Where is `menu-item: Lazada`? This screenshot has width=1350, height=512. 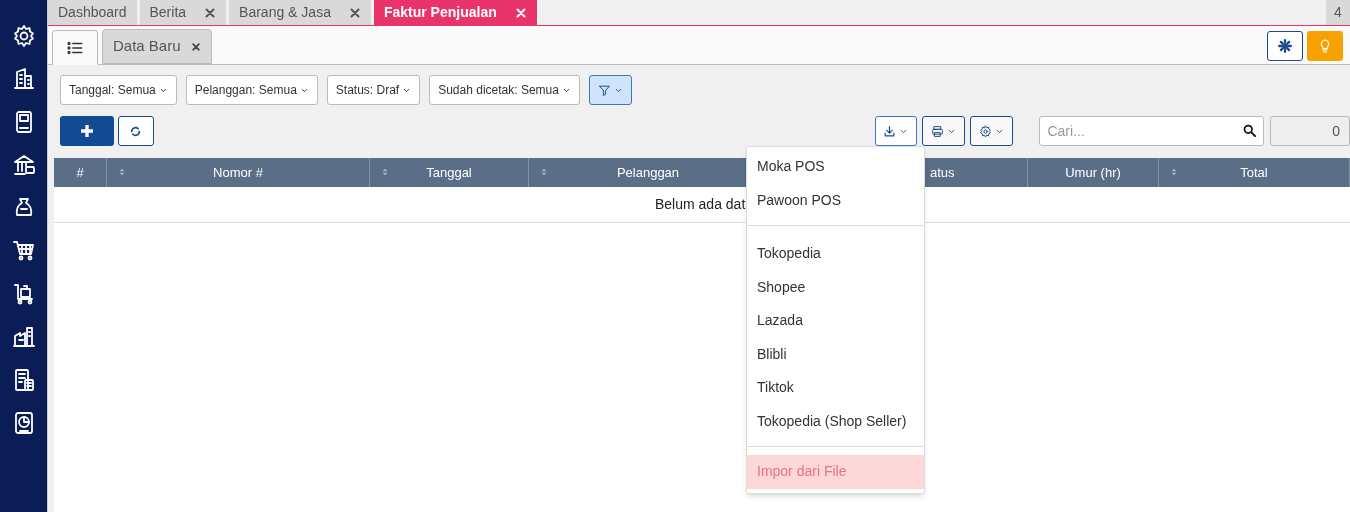
menu-item: Lazada is located at coordinates (835, 321).